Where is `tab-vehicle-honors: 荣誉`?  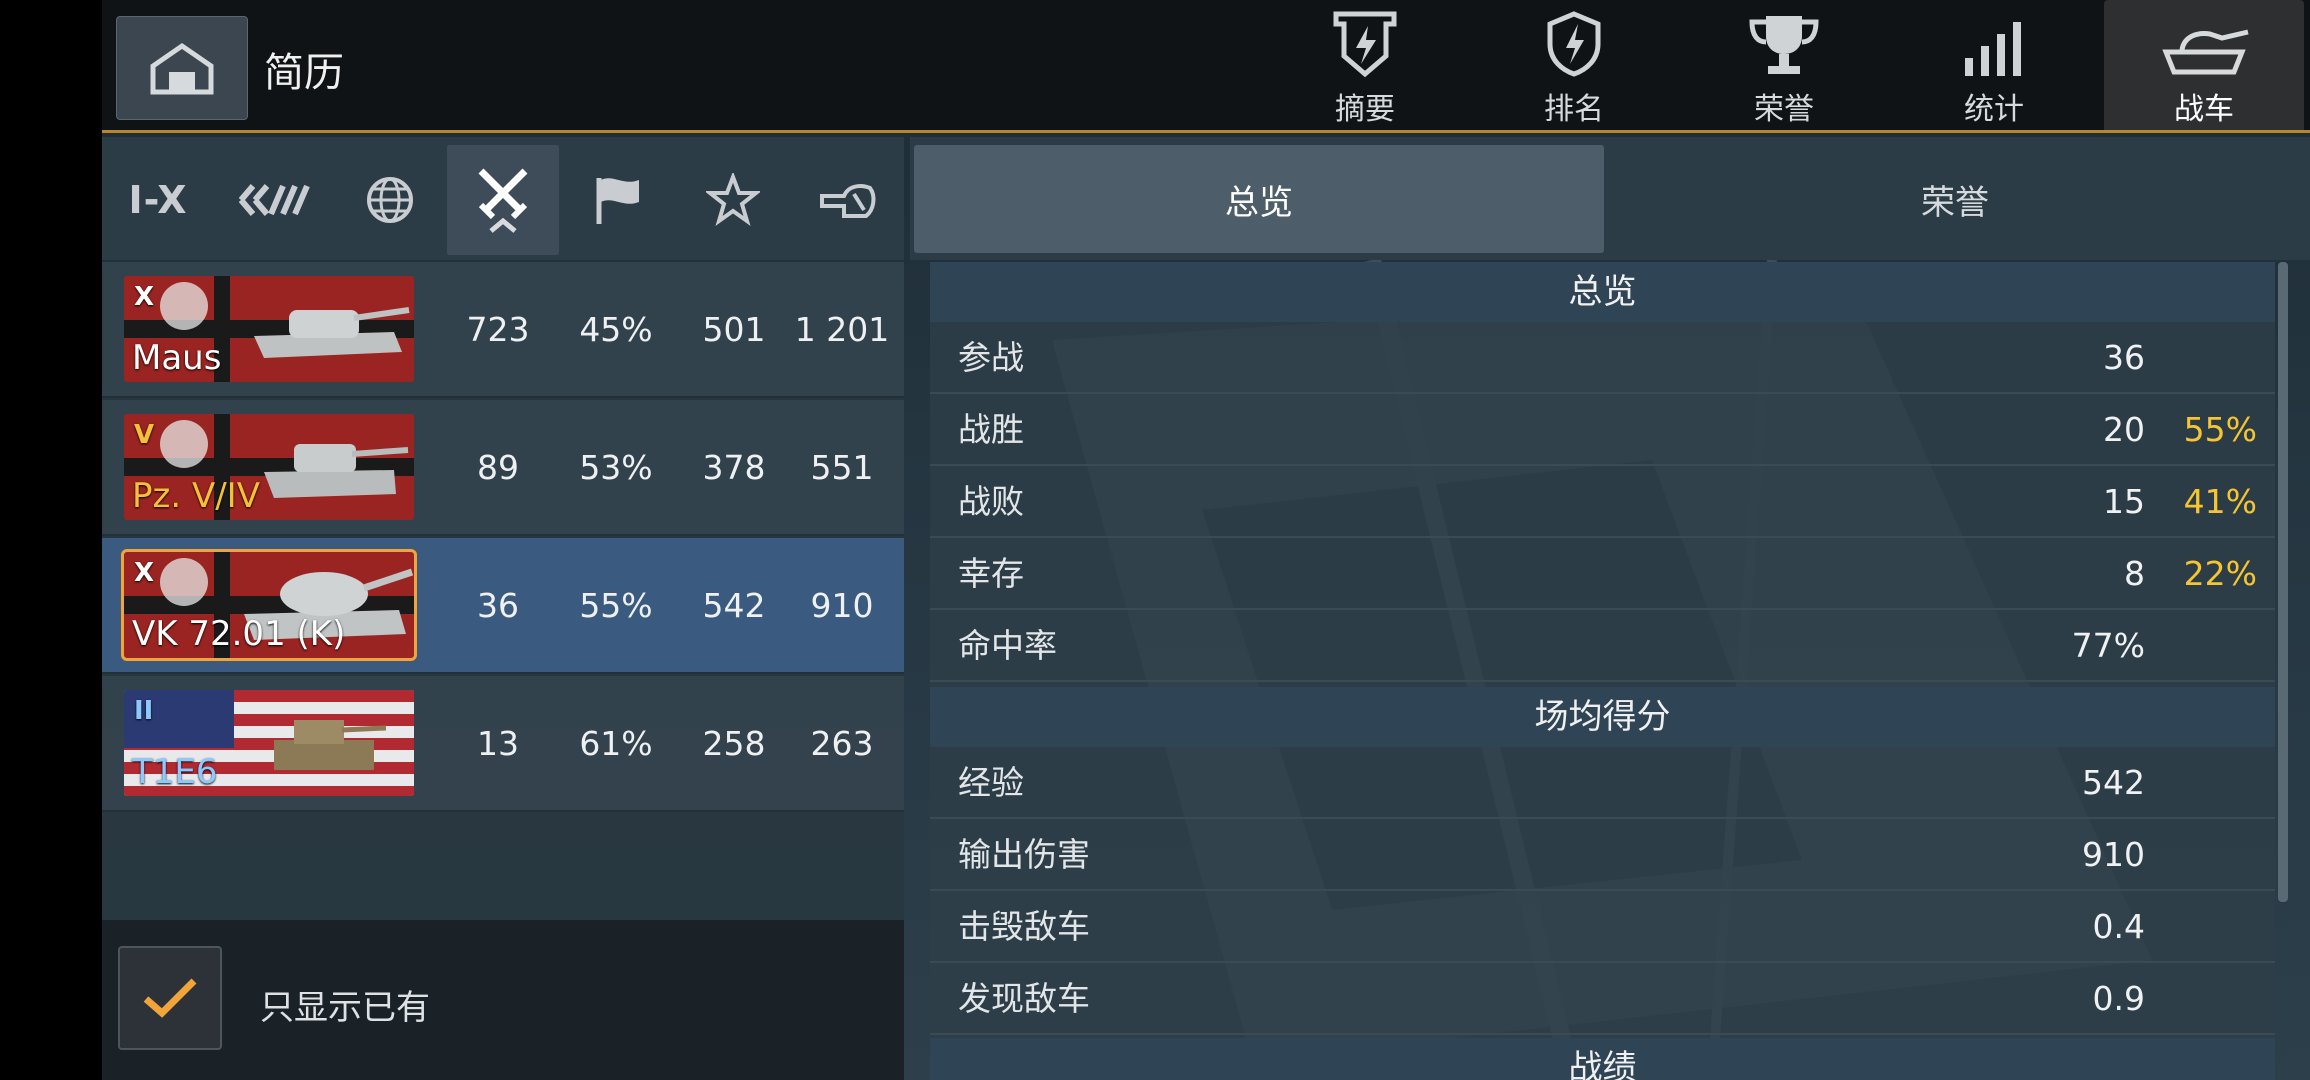 tab-vehicle-honors: 荣誉 is located at coordinates (1955, 199).